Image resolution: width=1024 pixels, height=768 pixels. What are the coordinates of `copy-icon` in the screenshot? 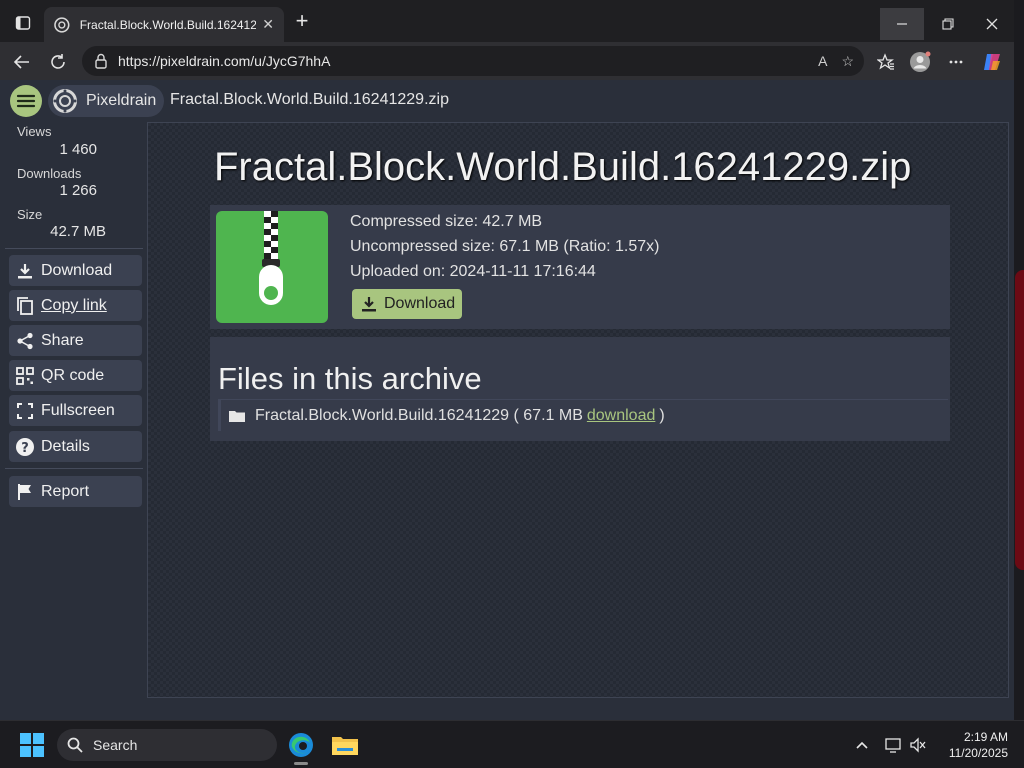 It's located at (25, 306).